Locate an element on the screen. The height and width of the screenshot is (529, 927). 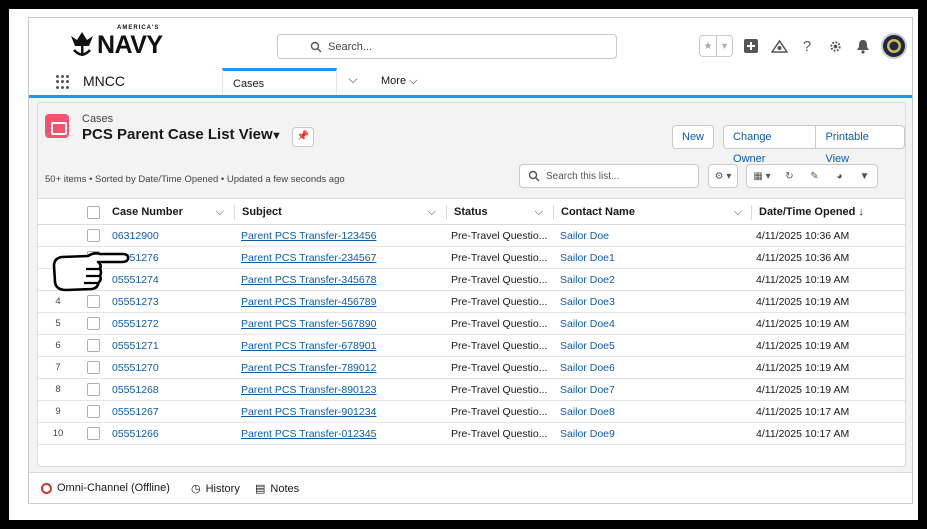
subject-link: Parent PCS Transfer-567890 is located at coordinates (336, 324).